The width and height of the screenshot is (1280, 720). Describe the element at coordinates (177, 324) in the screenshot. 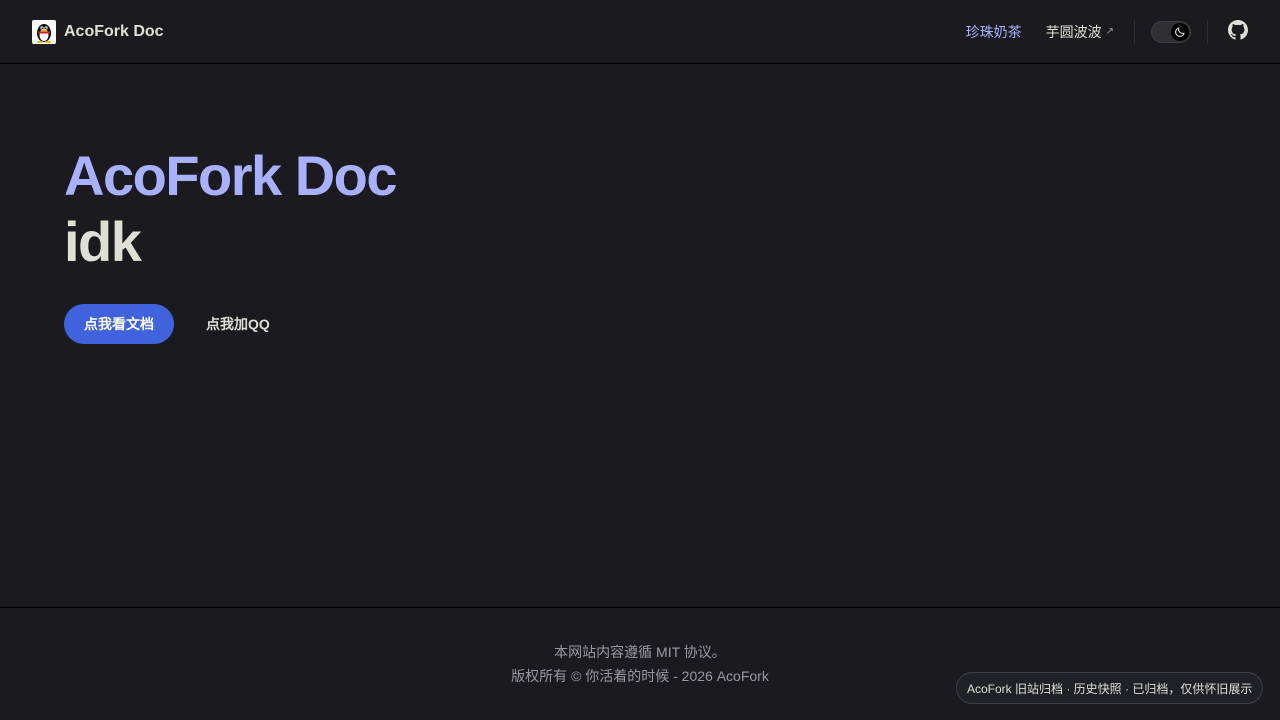

I see `hero-actions: 点我看文档 点我加QQ` at that location.